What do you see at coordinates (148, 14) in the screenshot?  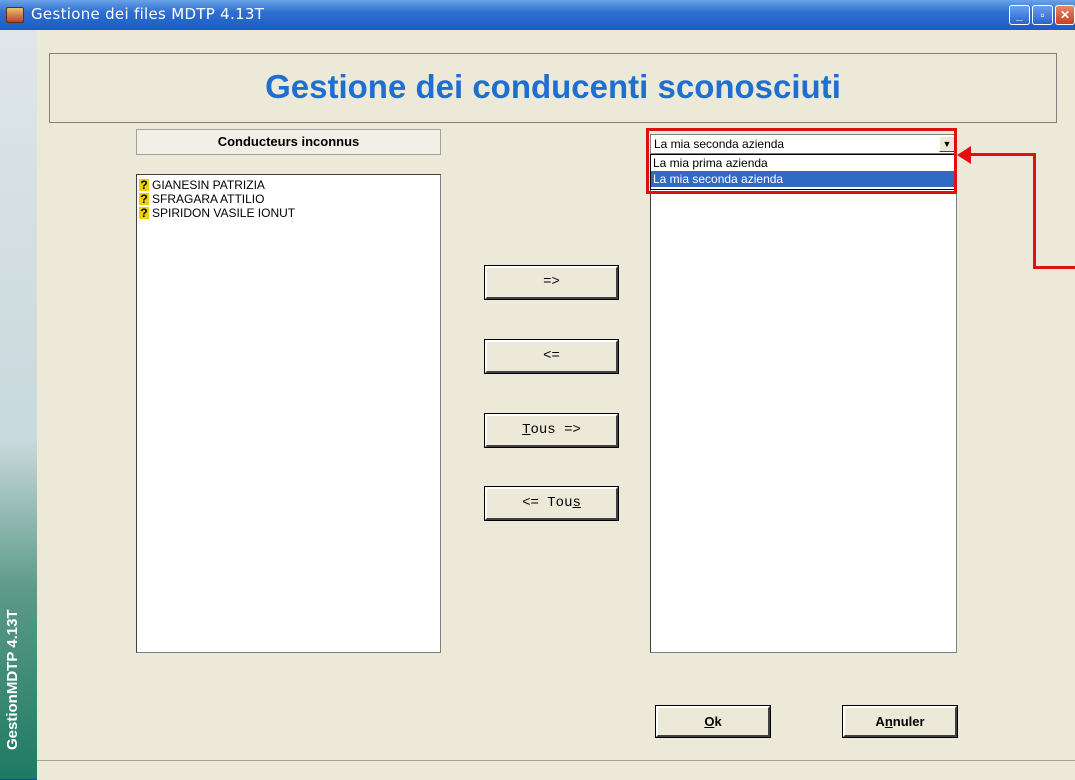 I see `window-title: Gestione dei files MDTP 4.13T` at bounding box center [148, 14].